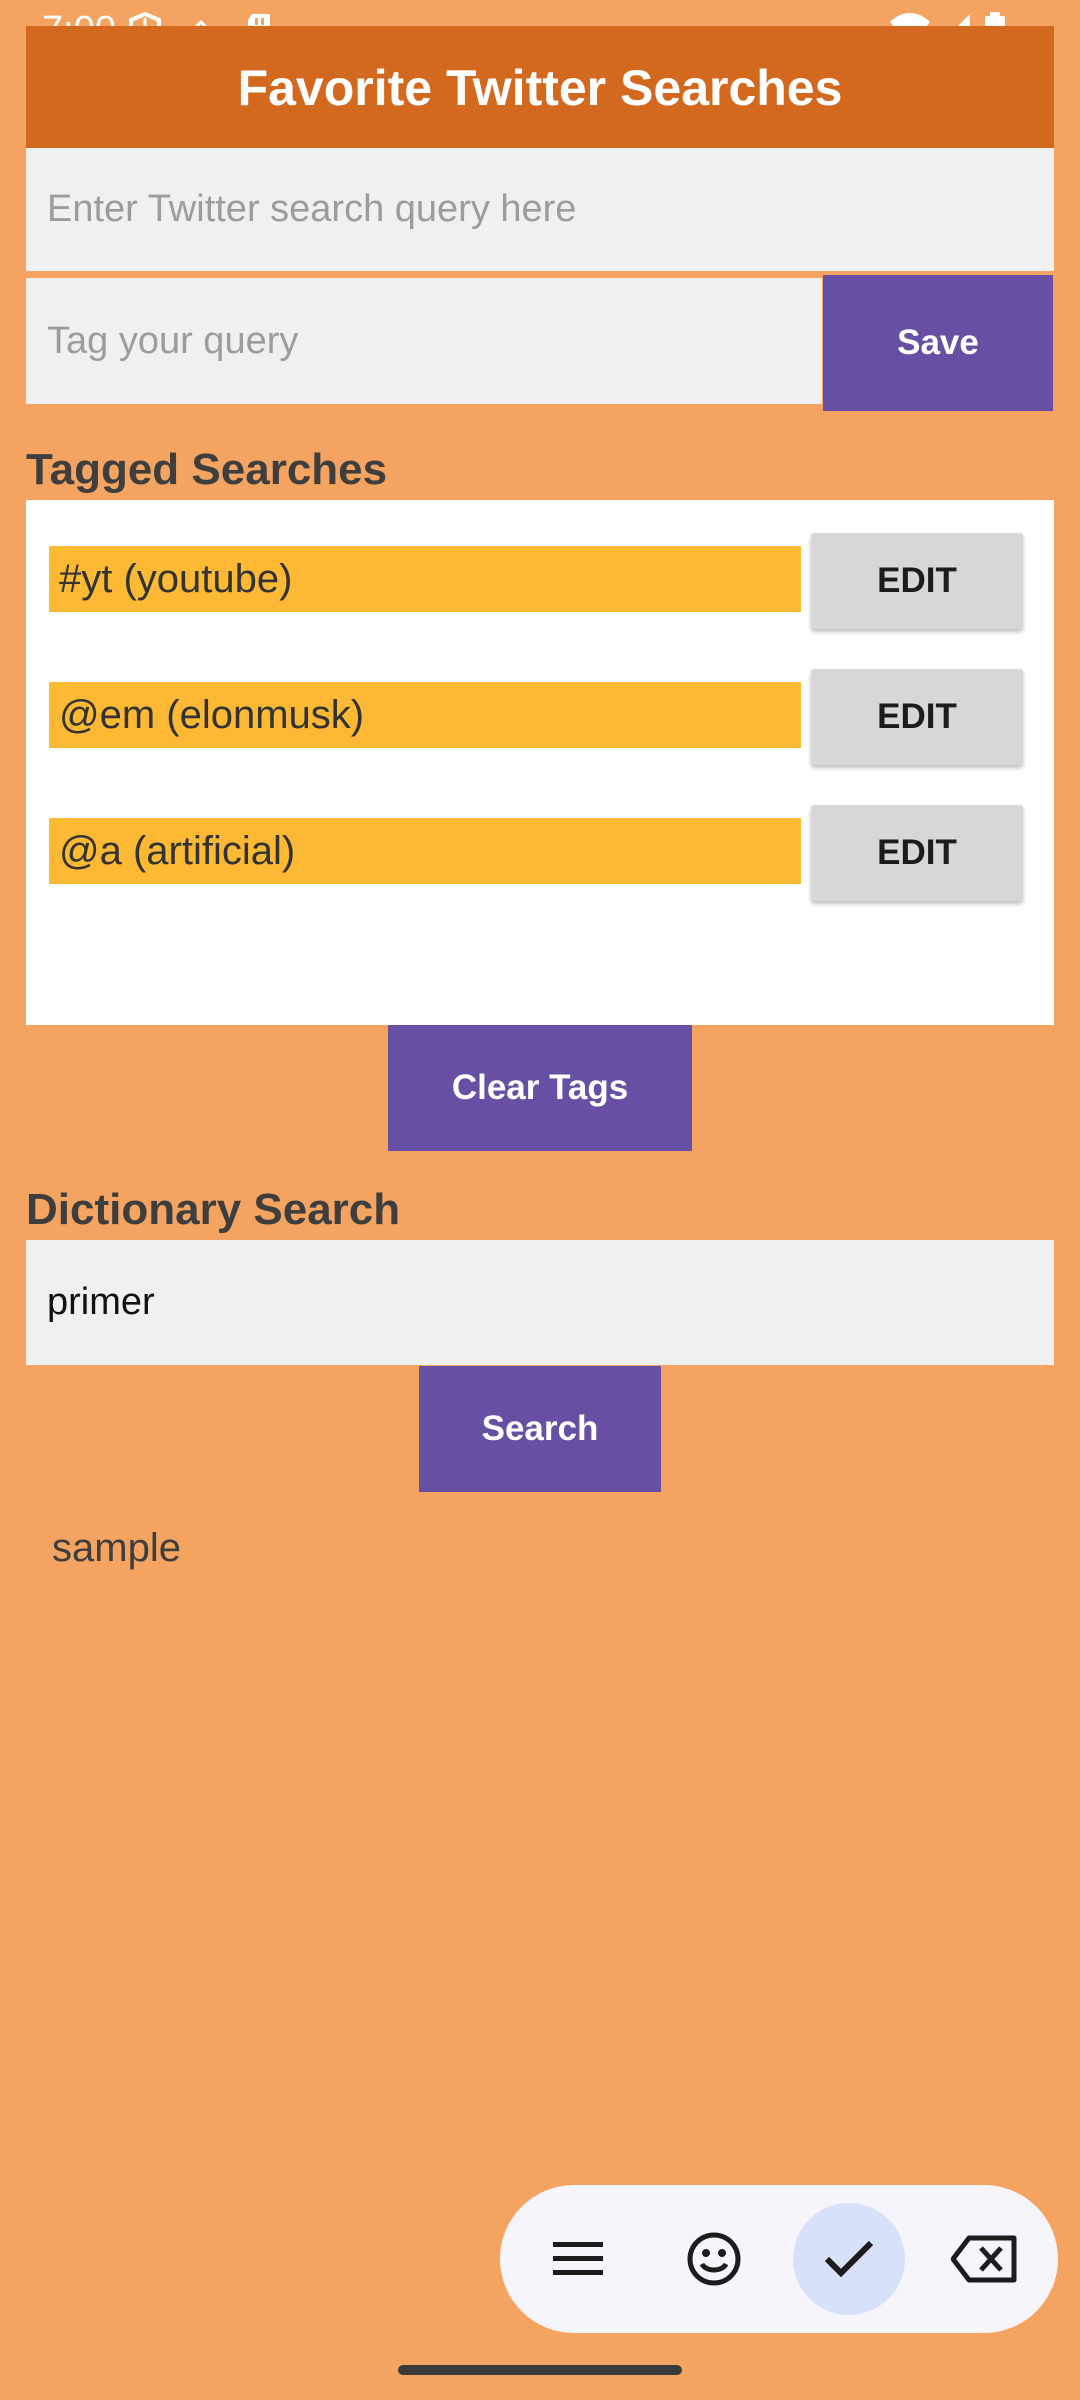 Image resolution: width=1080 pixels, height=2400 pixels. What do you see at coordinates (938, 343) in the screenshot?
I see `save-button: Save` at bounding box center [938, 343].